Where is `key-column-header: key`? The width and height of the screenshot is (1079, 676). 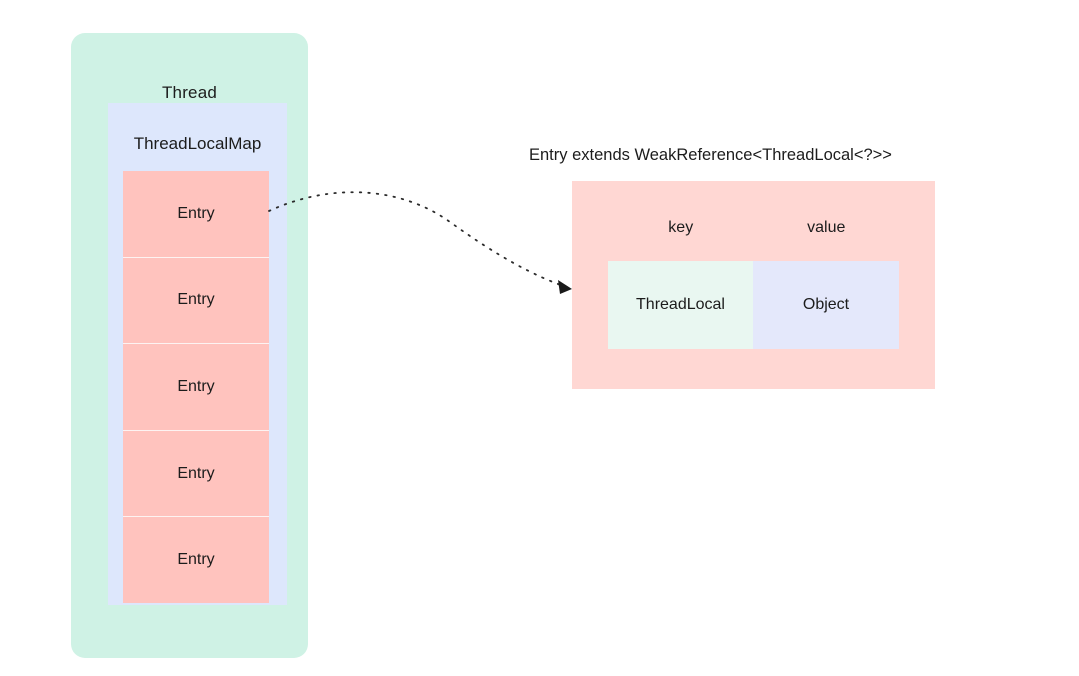 key-column-header: key is located at coordinates (681, 227).